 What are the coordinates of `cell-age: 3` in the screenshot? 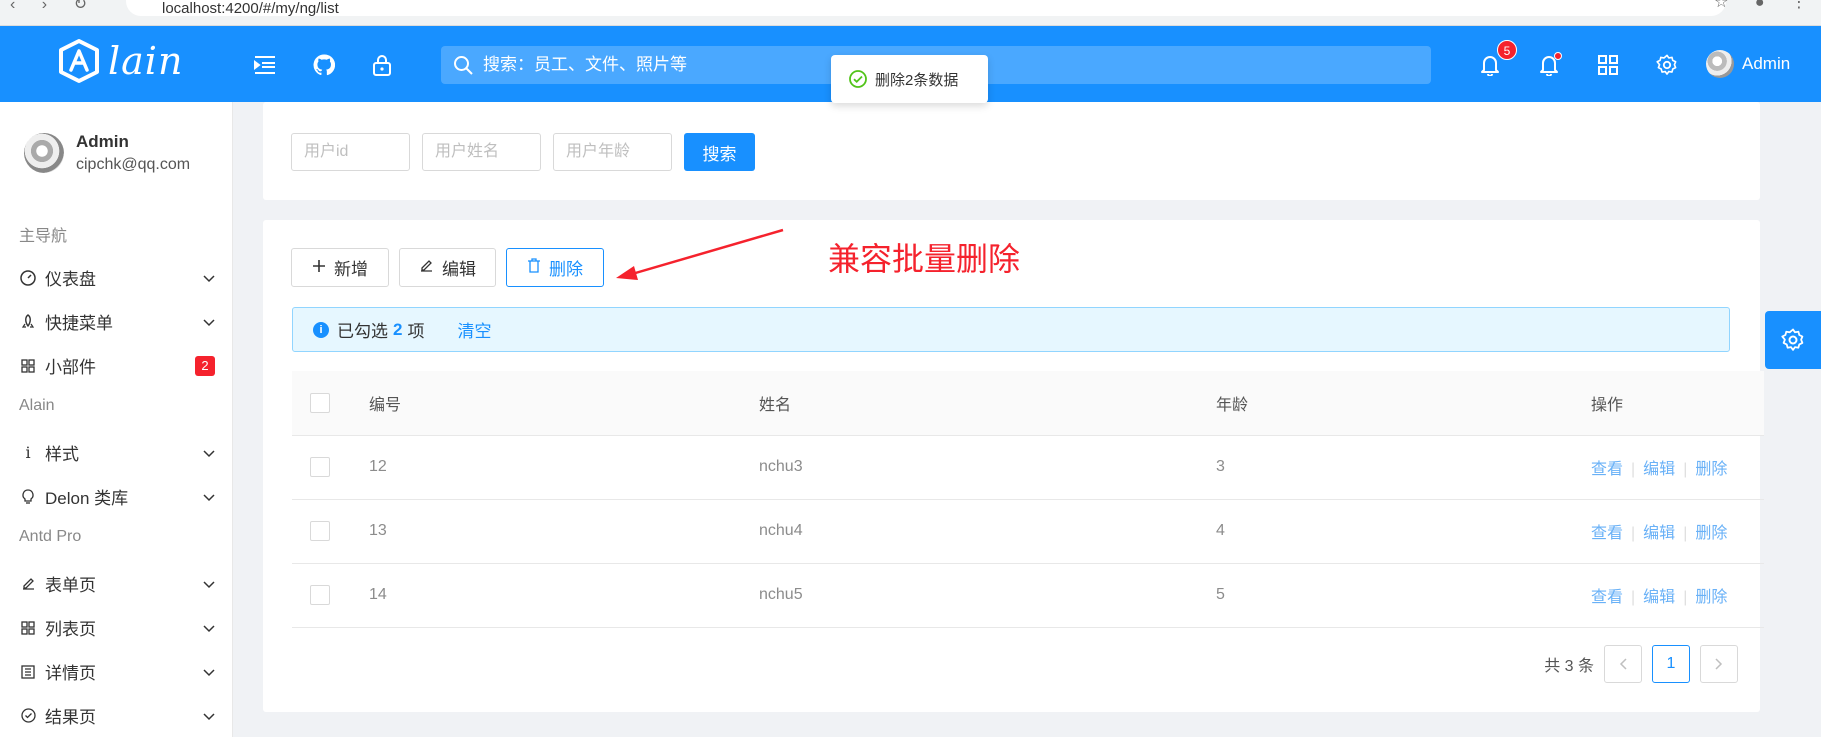 It's located at (1403, 467).